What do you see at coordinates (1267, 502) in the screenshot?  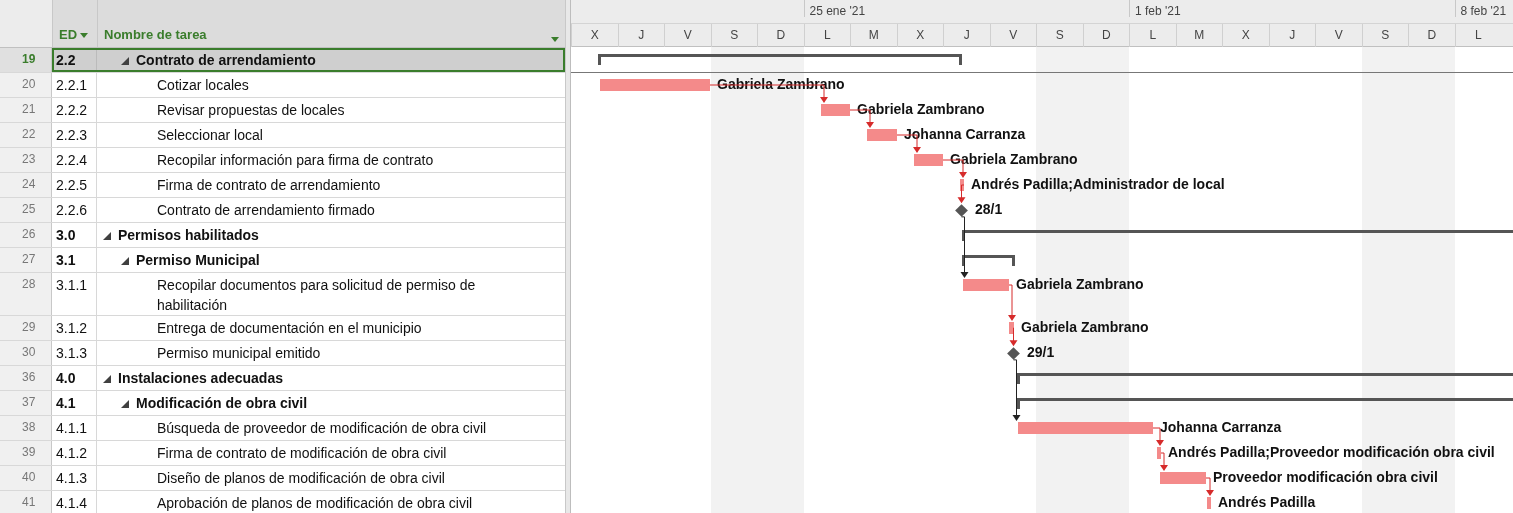 I see `resource-label: Andrés Padilla` at bounding box center [1267, 502].